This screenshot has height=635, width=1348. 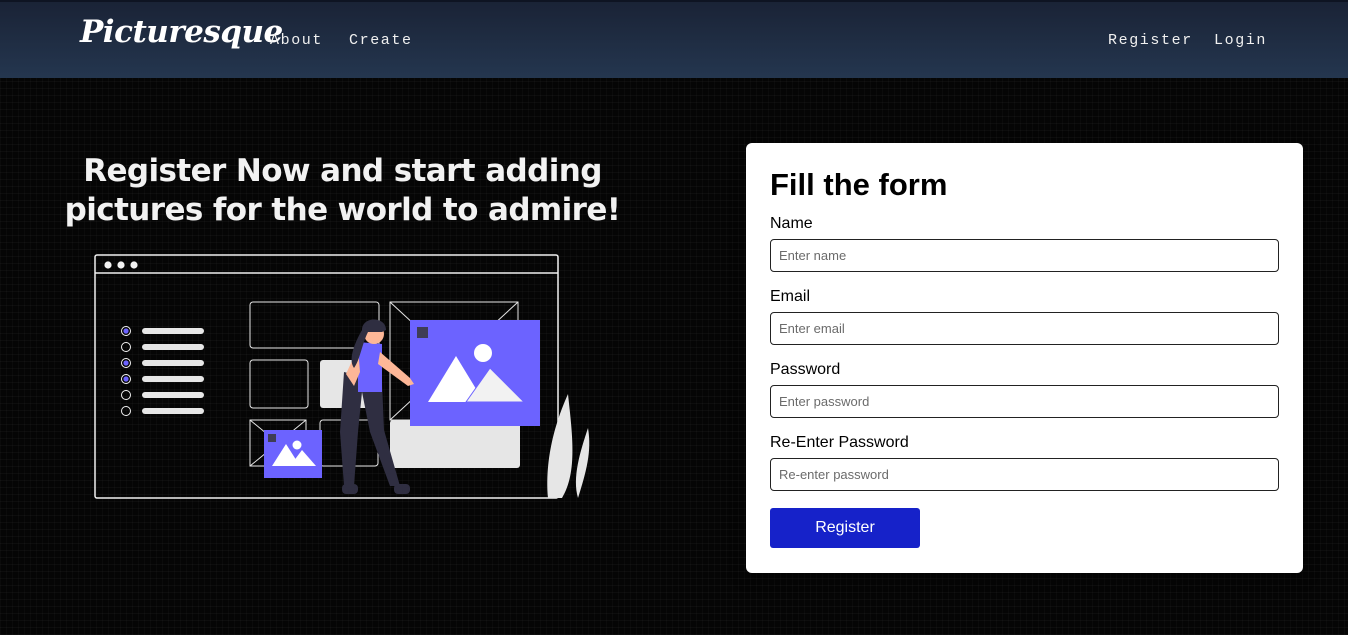 What do you see at coordinates (381, 40) in the screenshot?
I see `nav-link-create: Create` at bounding box center [381, 40].